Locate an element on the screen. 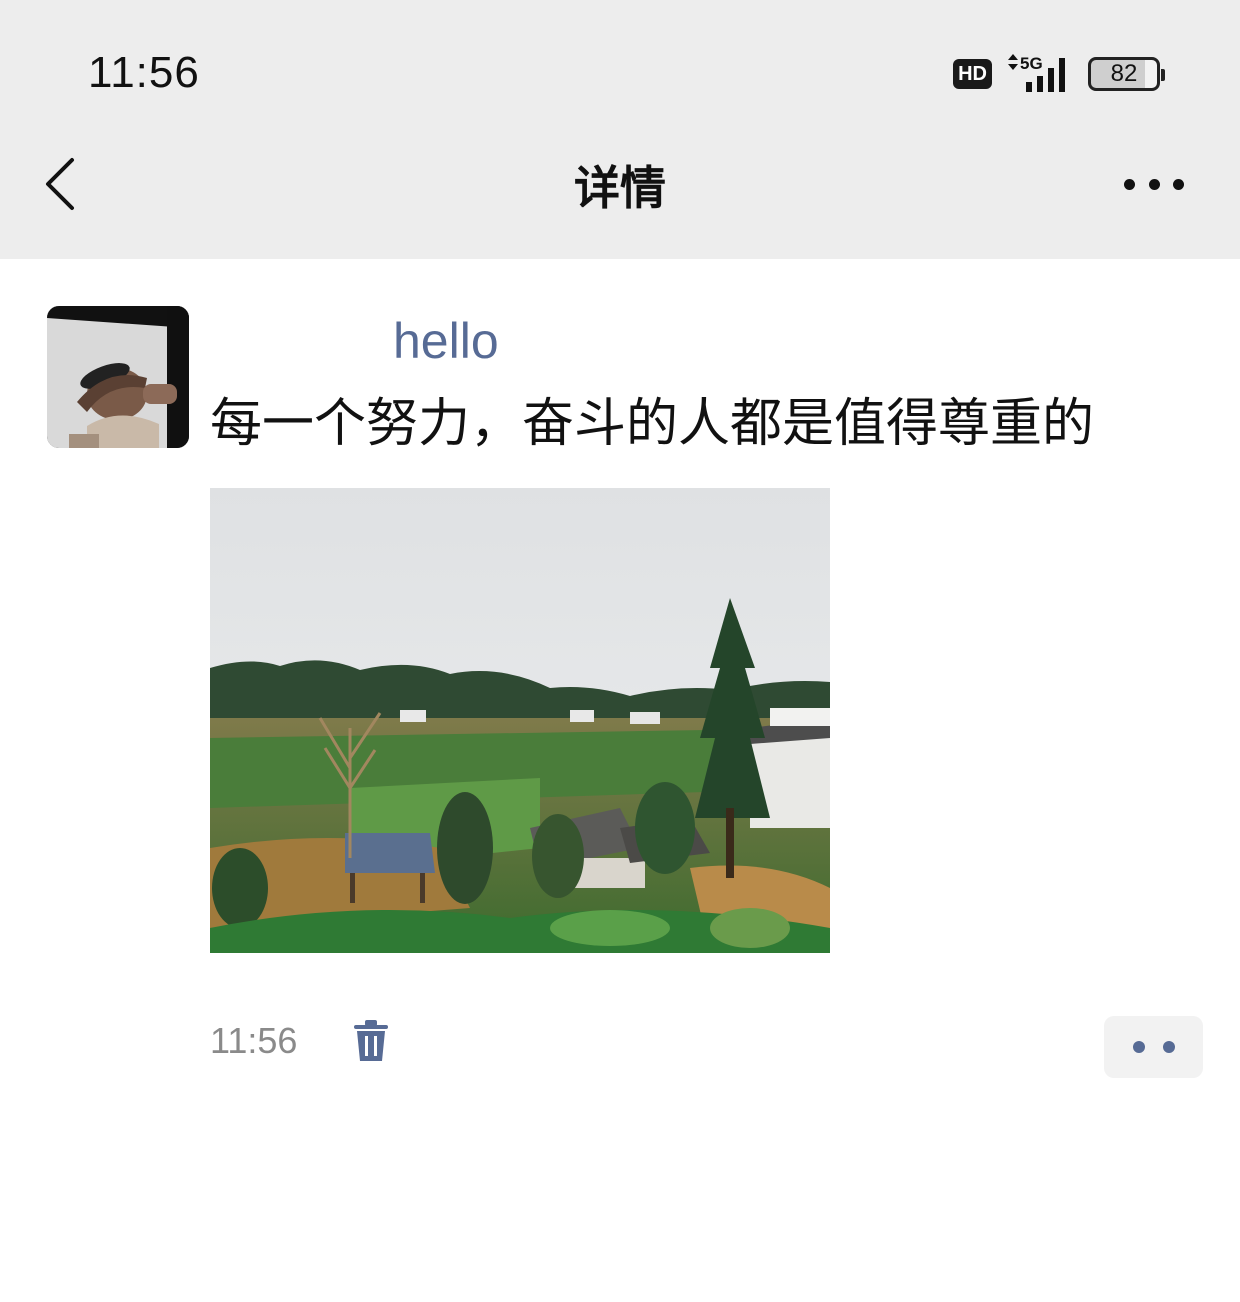 This screenshot has height=1302, width=1240. more-horizontal-icon is located at coordinates (1129, 184).